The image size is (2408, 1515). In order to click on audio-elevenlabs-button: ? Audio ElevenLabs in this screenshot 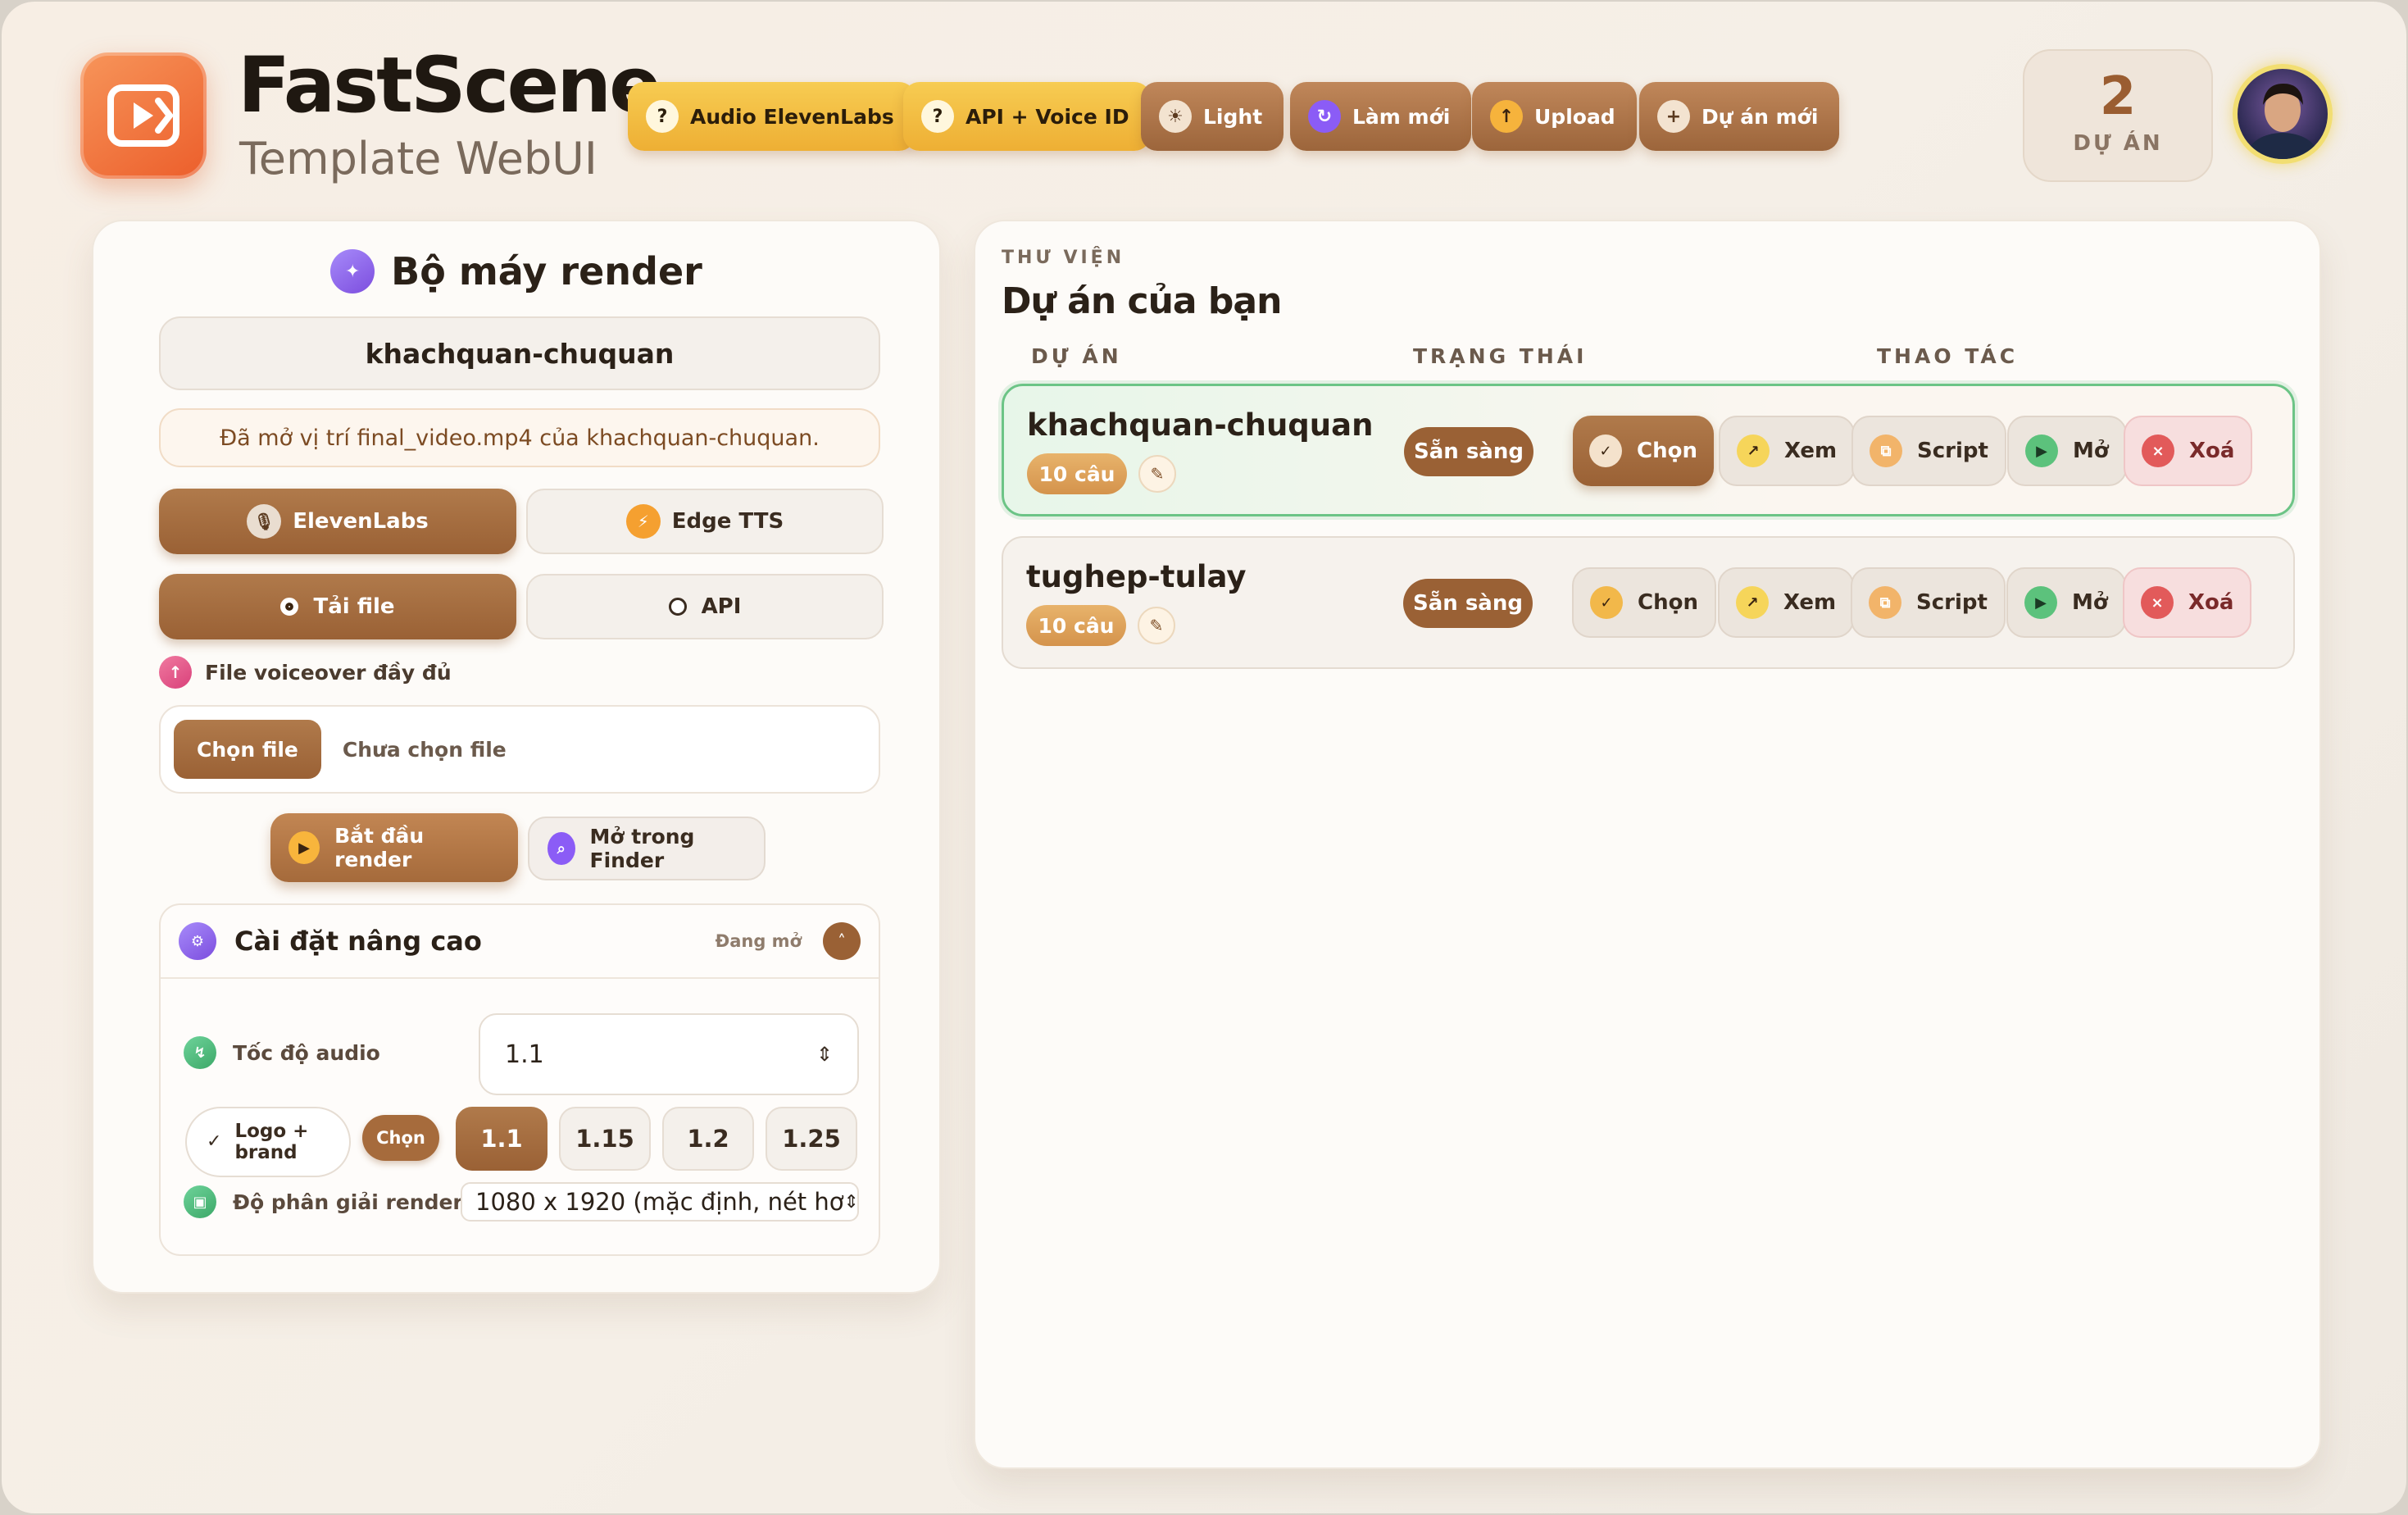, I will do `click(771, 116)`.